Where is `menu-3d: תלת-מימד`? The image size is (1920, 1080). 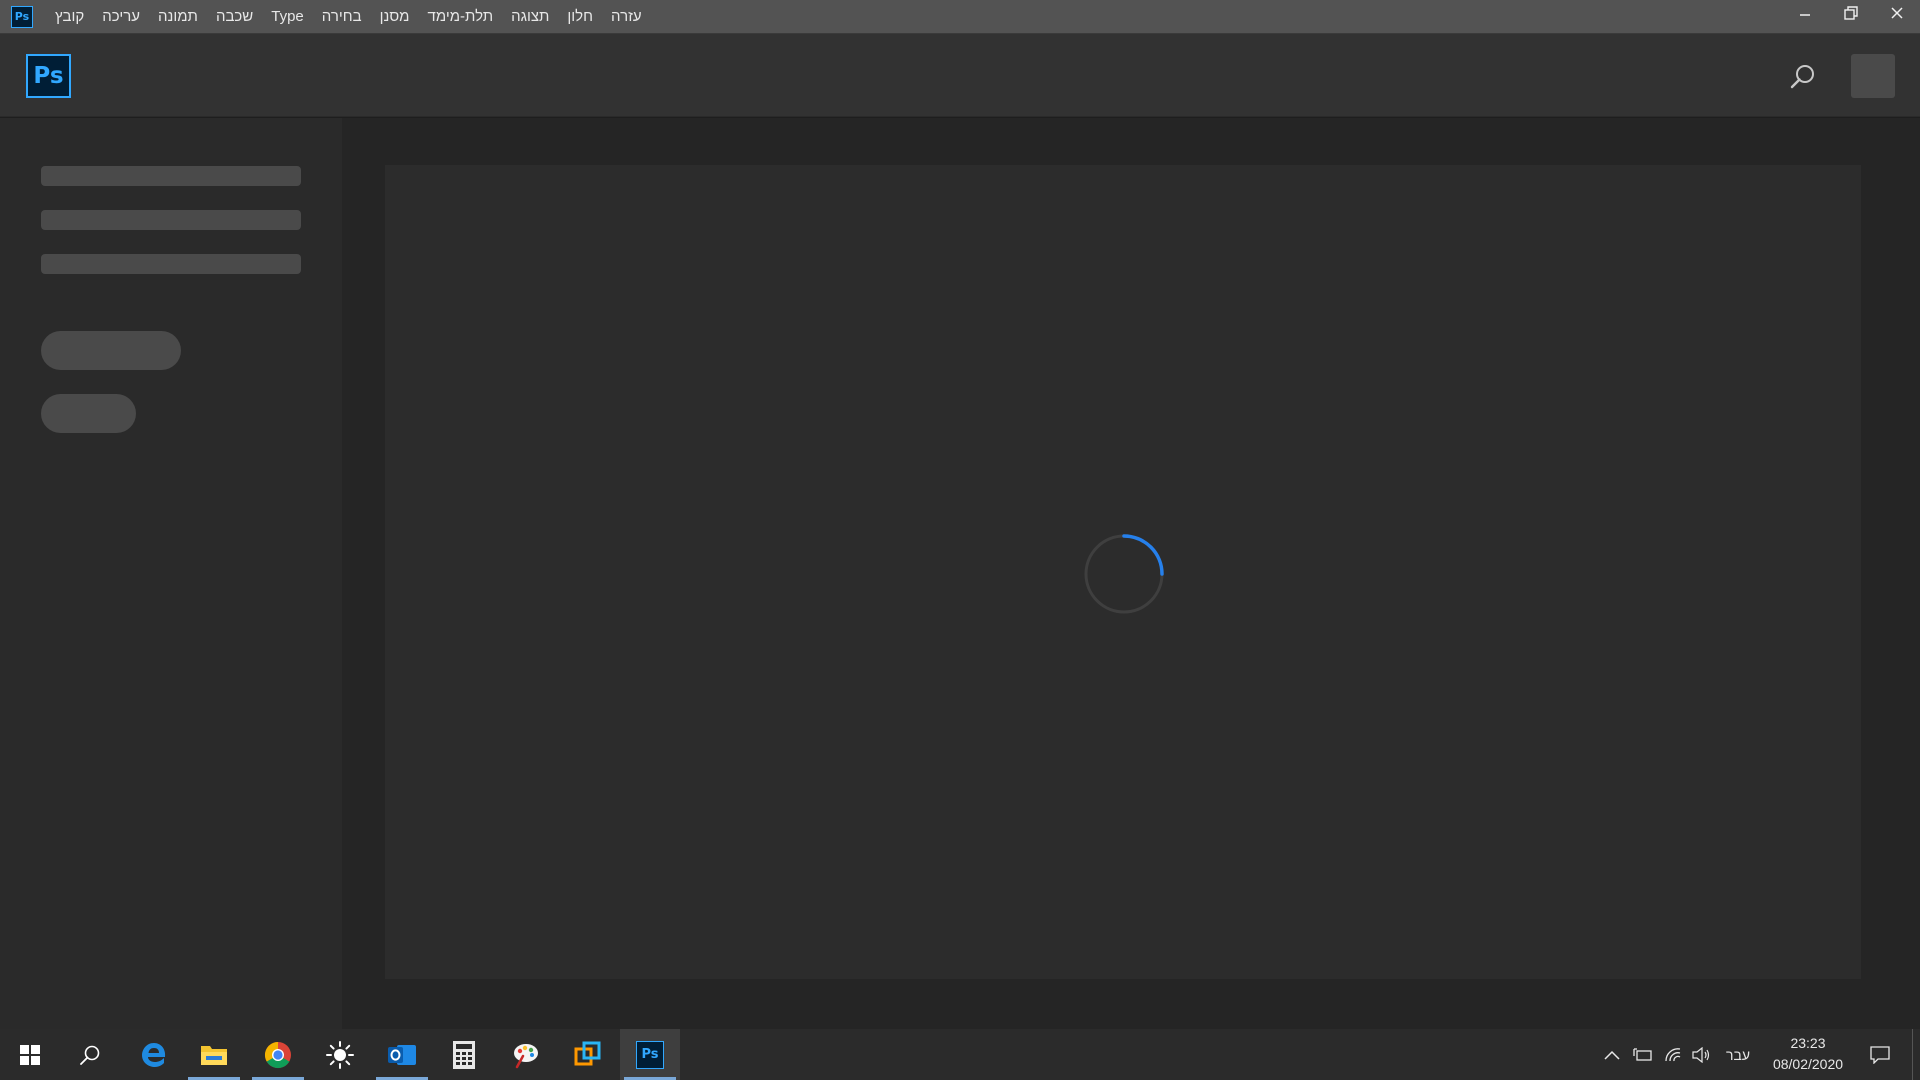
menu-3d: תלת-מימד is located at coordinates (461, 17).